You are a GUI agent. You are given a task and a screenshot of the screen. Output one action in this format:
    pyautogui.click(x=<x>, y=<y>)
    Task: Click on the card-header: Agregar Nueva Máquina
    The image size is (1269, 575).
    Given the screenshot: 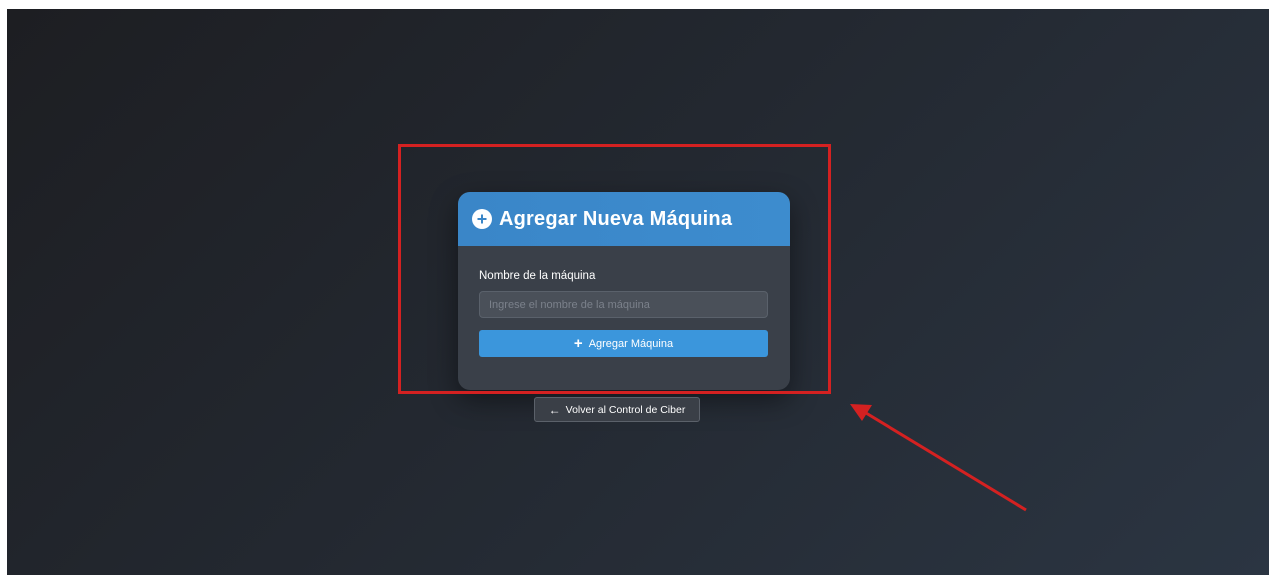 What is the action you would take?
    pyautogui.click(x=624, y=219)
    